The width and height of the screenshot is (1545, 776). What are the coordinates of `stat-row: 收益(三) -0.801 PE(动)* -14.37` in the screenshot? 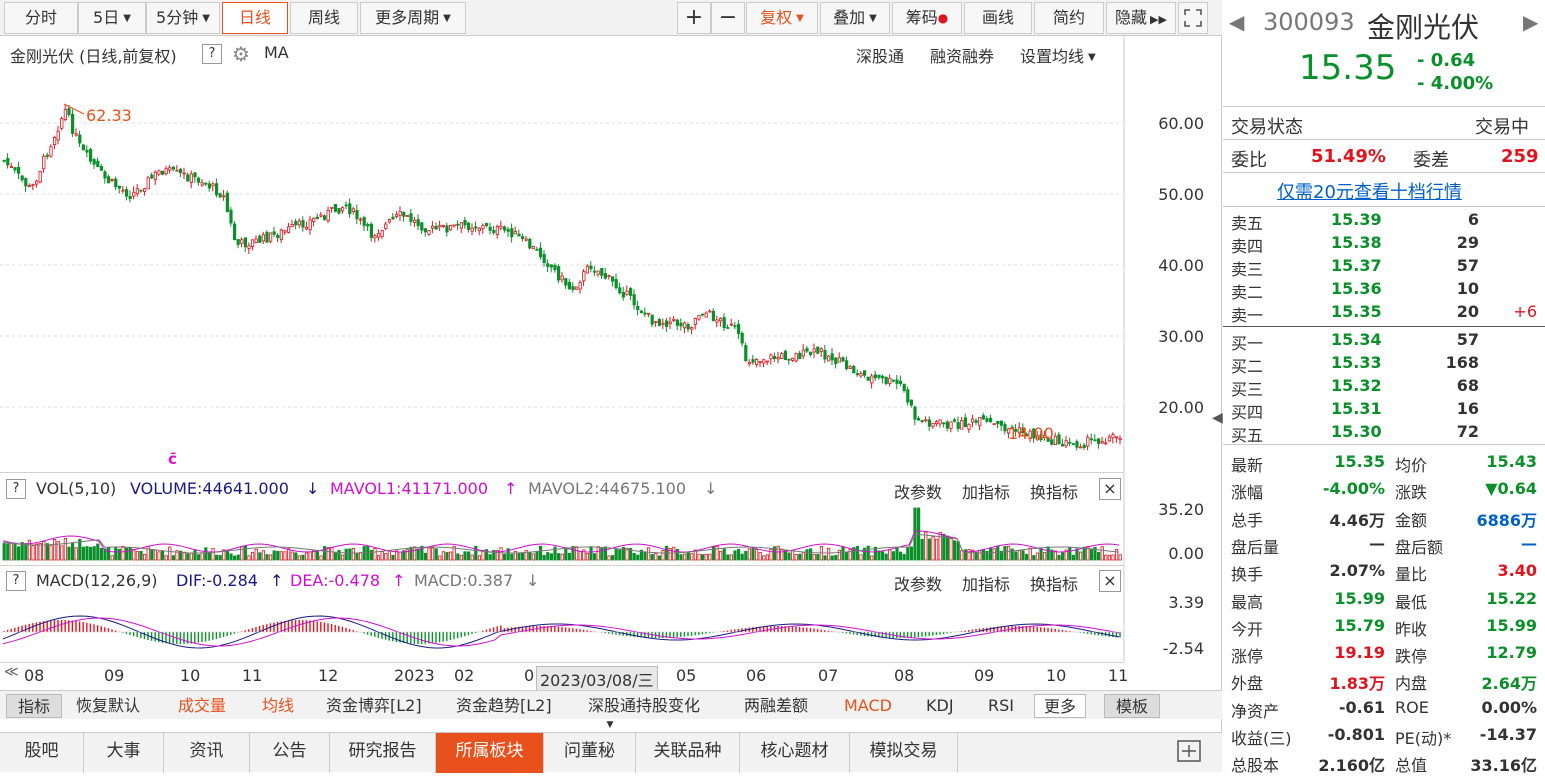 It's located at (1384, 736).